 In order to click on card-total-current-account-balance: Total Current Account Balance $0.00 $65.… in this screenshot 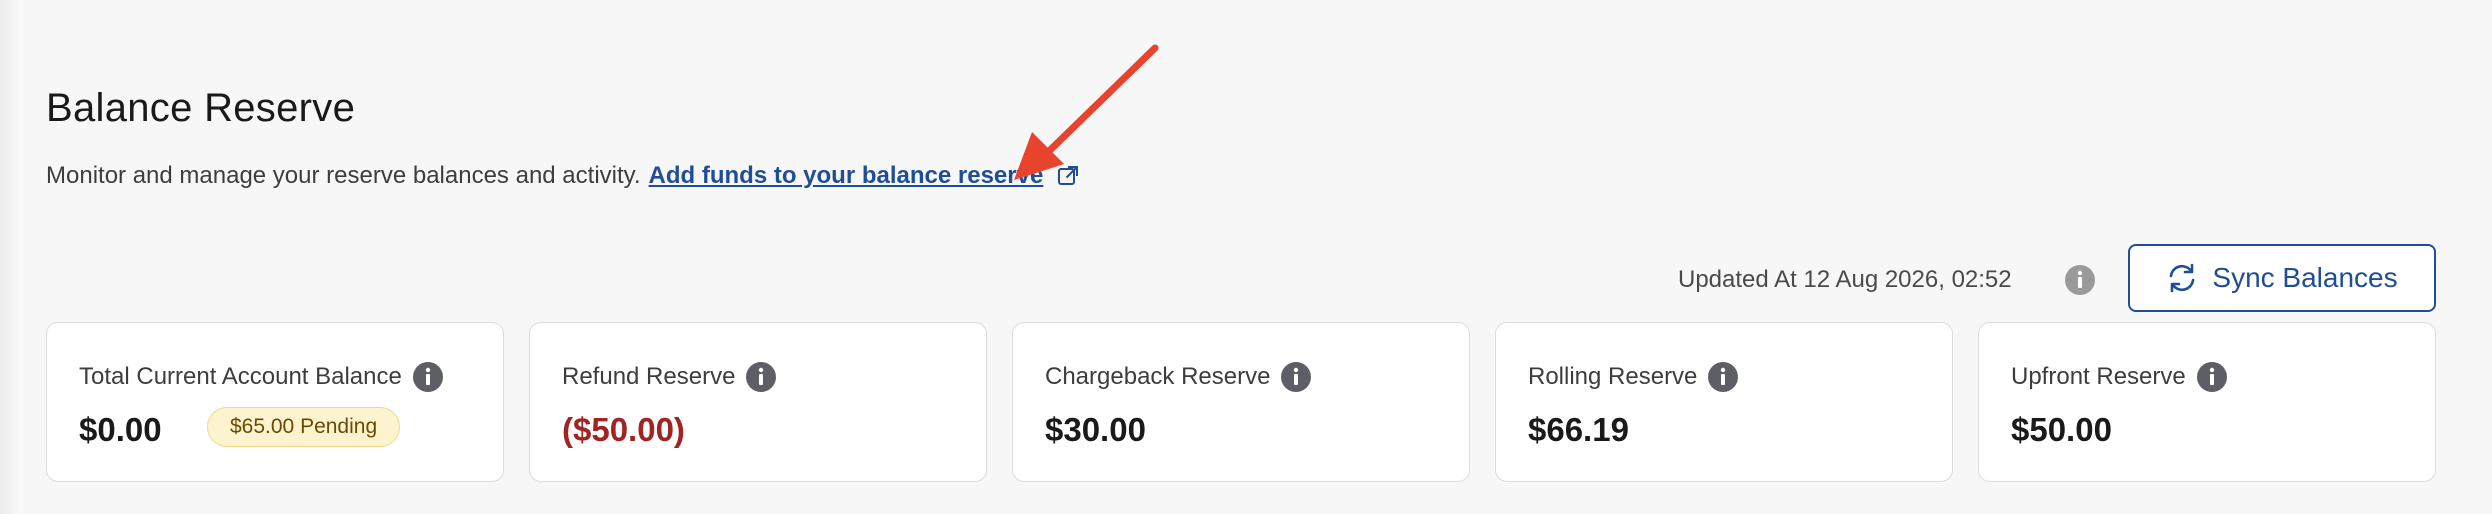, I will do `click(275, 402)`.